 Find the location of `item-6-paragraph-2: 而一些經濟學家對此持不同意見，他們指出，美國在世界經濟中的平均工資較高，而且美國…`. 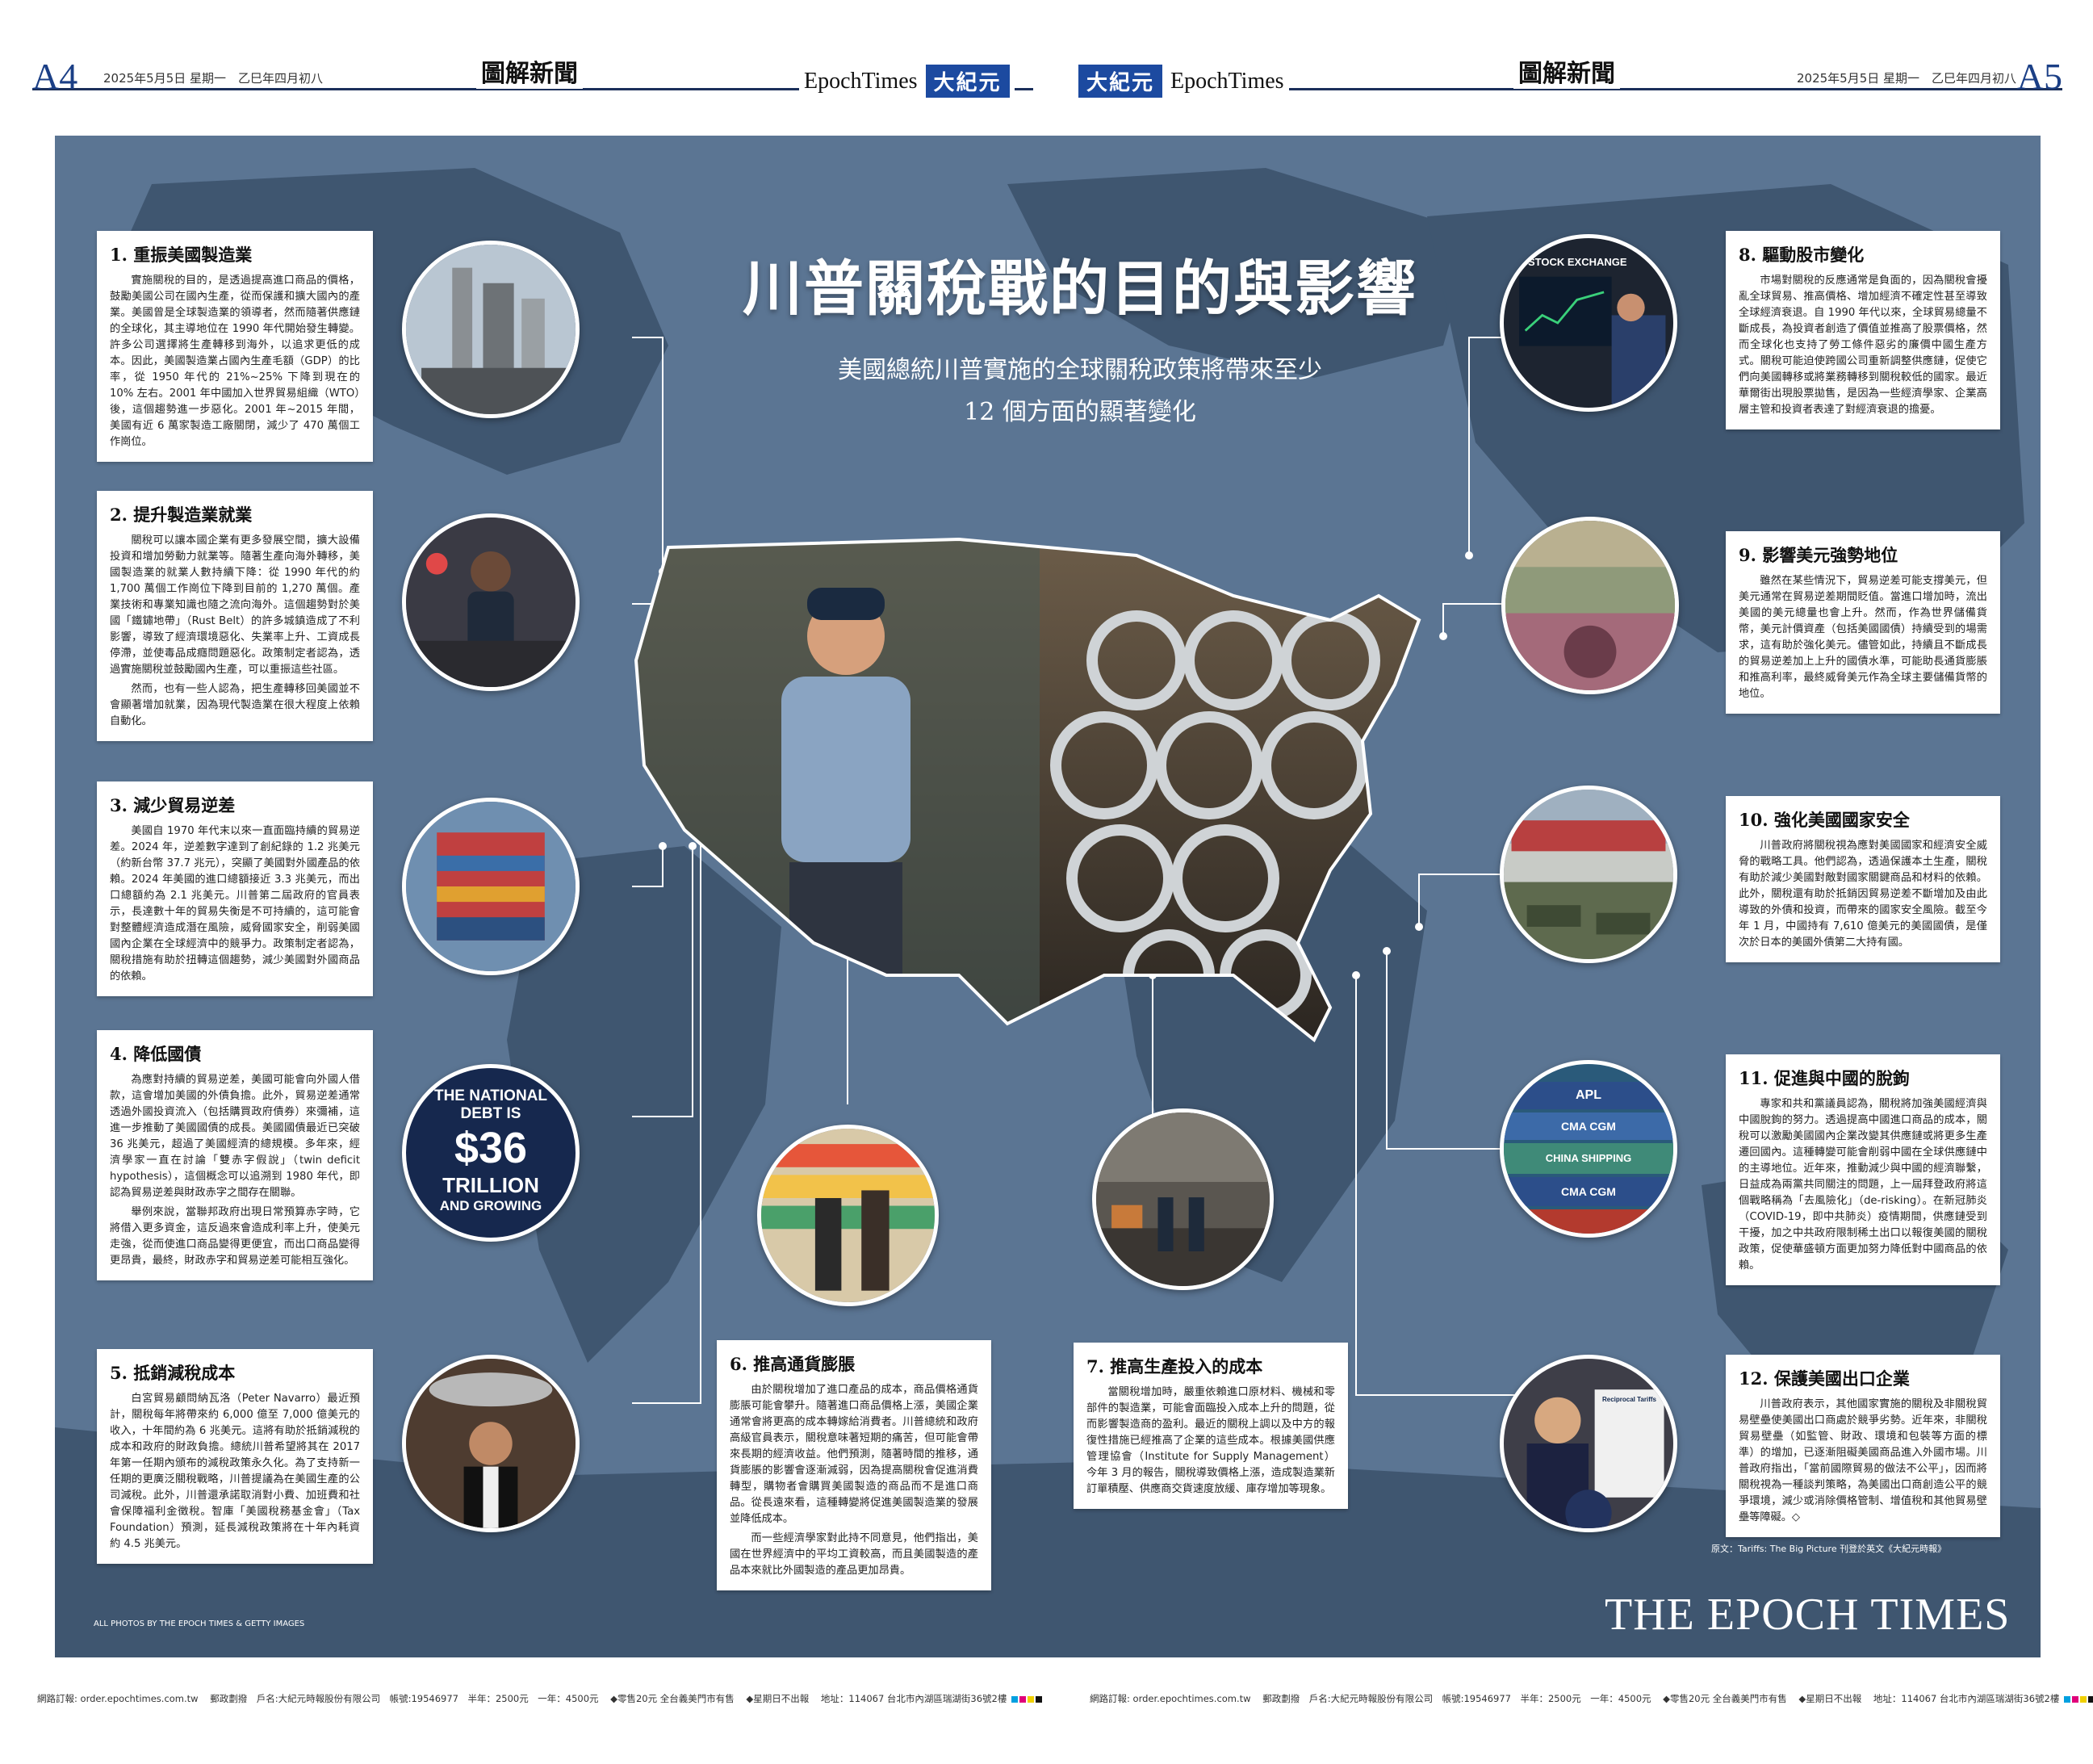

item-6-paragraph-2: 而一些經濟學家對此持不同意見，他們指出，美國在世界經濟中的平均工資較高，而且美國… is located at coordinates (854, 1554).